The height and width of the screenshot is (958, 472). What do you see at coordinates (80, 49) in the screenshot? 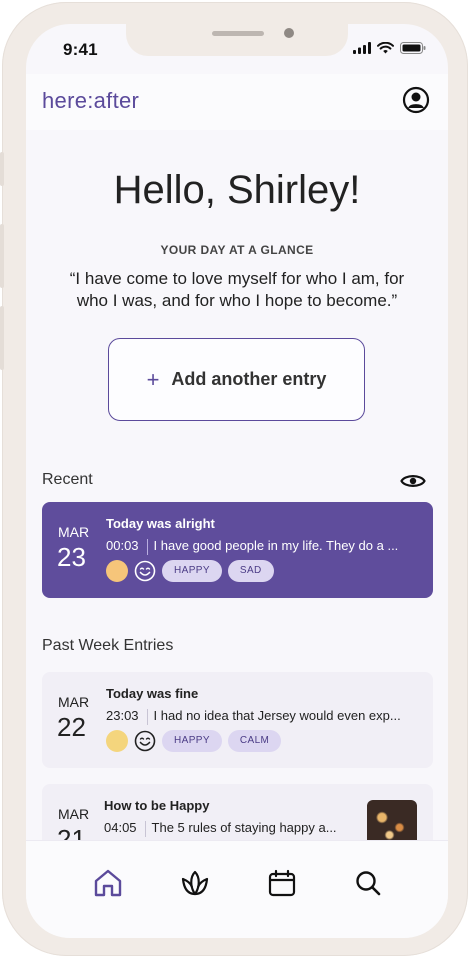
I see `status-time: 9:41` at bounding box center [80, 49].